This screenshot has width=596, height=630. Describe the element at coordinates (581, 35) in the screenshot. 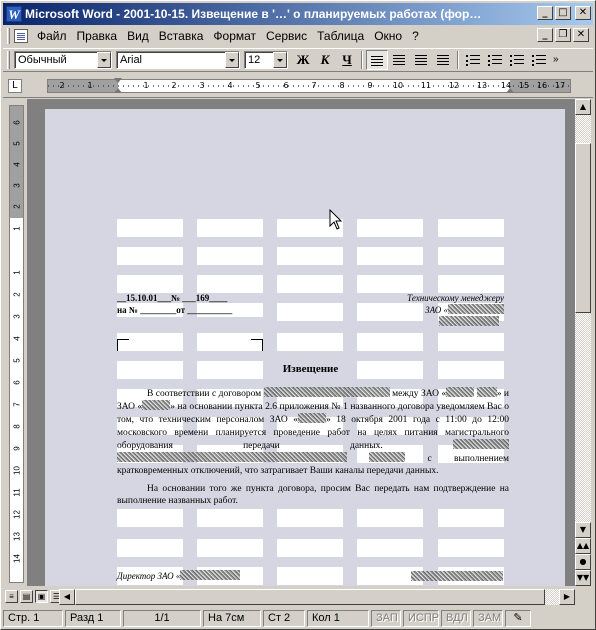

I see `doc-close-button: ✕` at that location.